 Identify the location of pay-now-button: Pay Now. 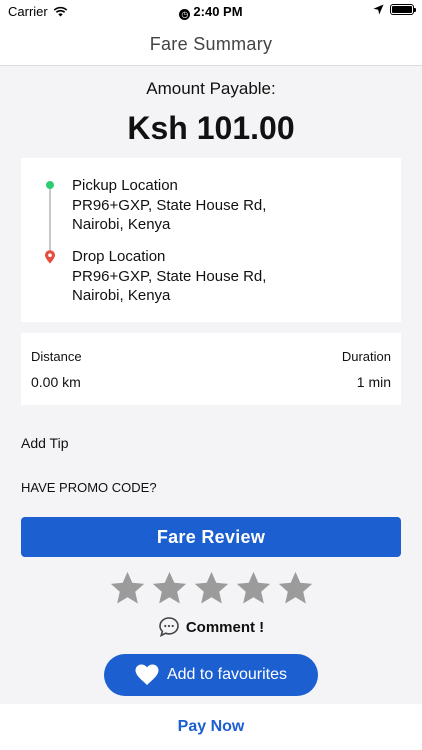
(211, 727).